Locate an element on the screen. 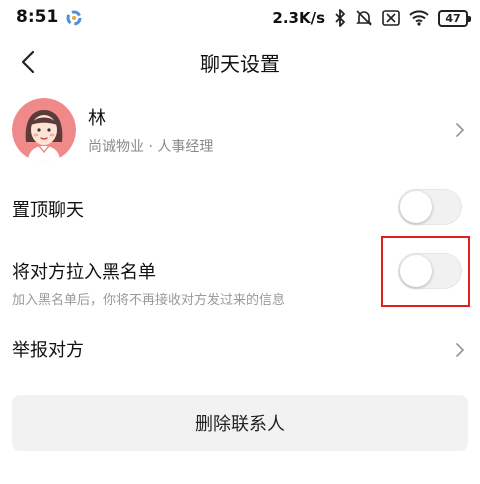  app-notification-icon is located at coordinates (74, 18).